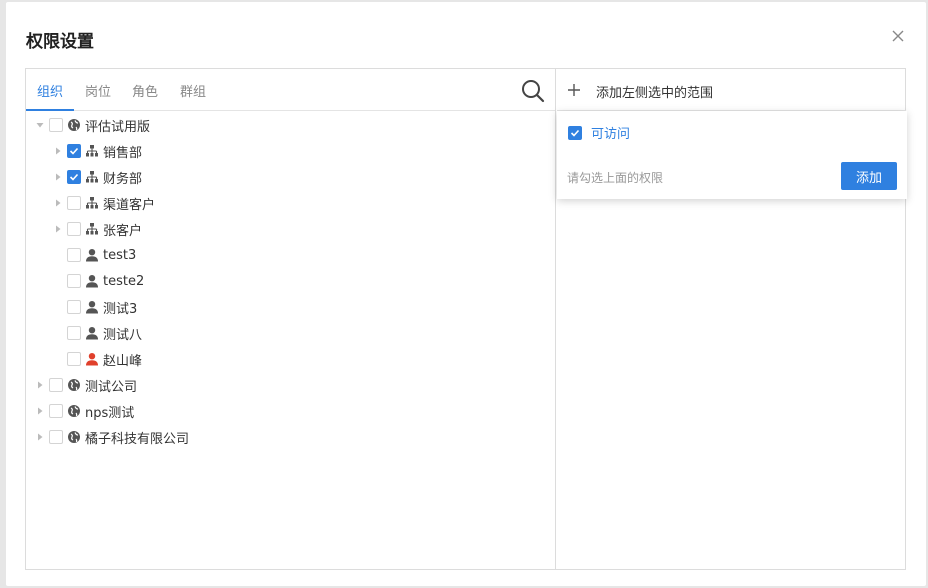 This screenshot has height=588, width=928. I want to click on tree-node: 测试3, so click(95, 307).